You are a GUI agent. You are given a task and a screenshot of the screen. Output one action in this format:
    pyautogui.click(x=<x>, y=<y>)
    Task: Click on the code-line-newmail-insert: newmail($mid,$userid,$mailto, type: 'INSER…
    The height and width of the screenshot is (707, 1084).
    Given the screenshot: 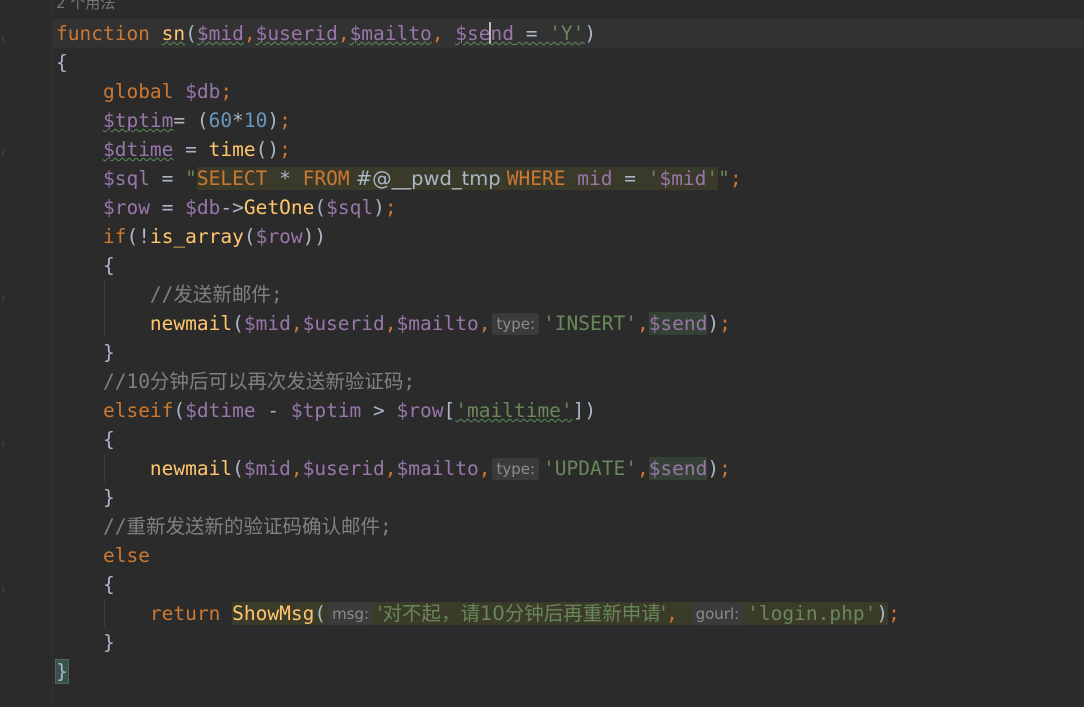 What is the action you would take?
    pyautogui.click(x=393, y=323)
    